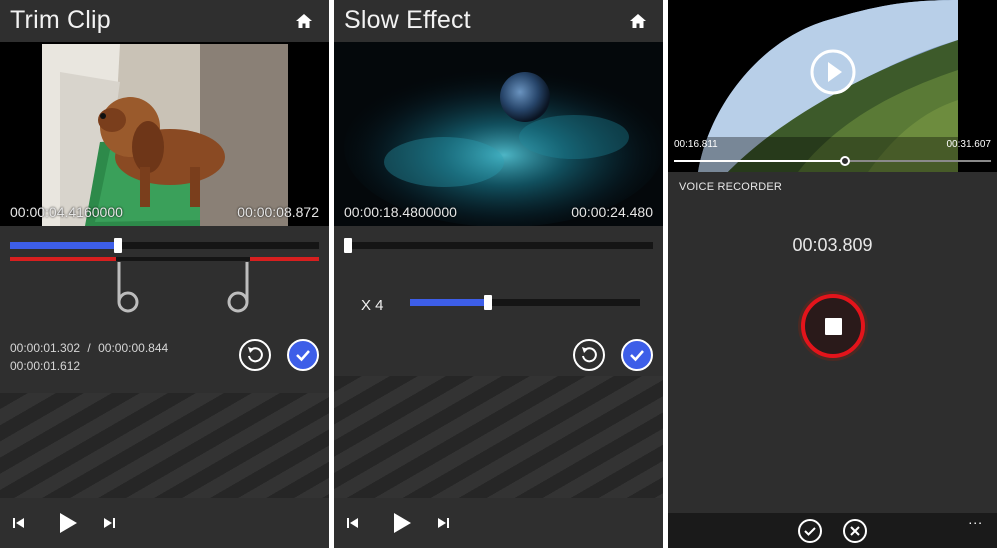 The width and height of the screenshot is (997, 548). Describe the element at coordinates (278, 212) in the screenshot. I see `video-time-end: 00:00:08.872` at that location.